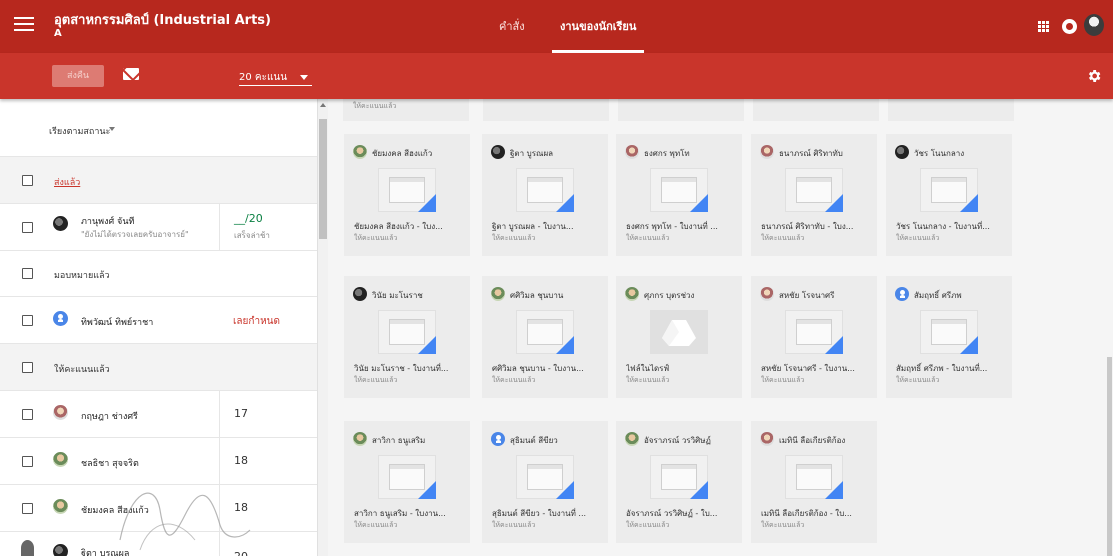 This screenshot has width=1113, height=556. I want to click on grade-cell: เลยกำหนด, so click(268, 320).